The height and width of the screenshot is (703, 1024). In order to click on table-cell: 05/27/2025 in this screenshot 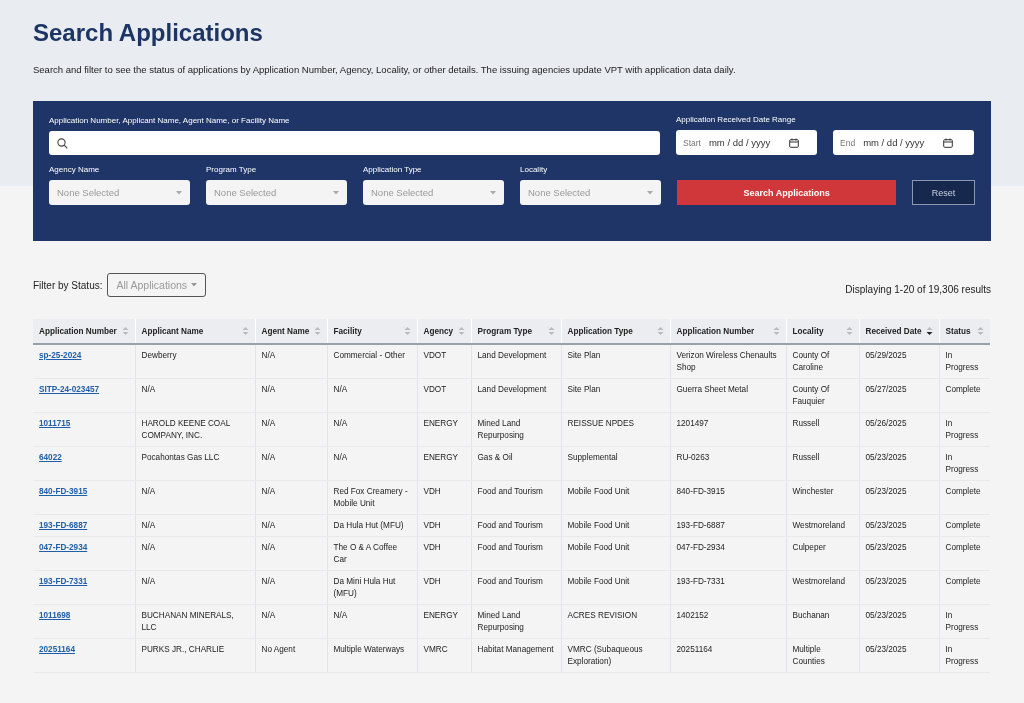, I will do `click(886, 389)`.